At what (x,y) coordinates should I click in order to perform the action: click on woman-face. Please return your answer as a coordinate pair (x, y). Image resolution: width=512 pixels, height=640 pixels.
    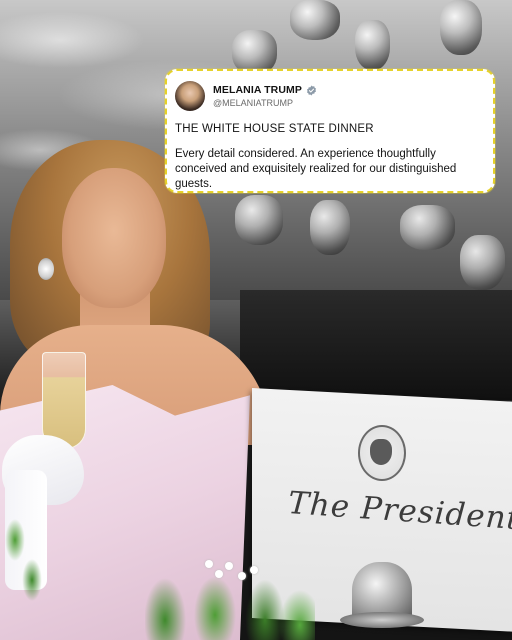
    Looking at the image, I should click on (114, 238).